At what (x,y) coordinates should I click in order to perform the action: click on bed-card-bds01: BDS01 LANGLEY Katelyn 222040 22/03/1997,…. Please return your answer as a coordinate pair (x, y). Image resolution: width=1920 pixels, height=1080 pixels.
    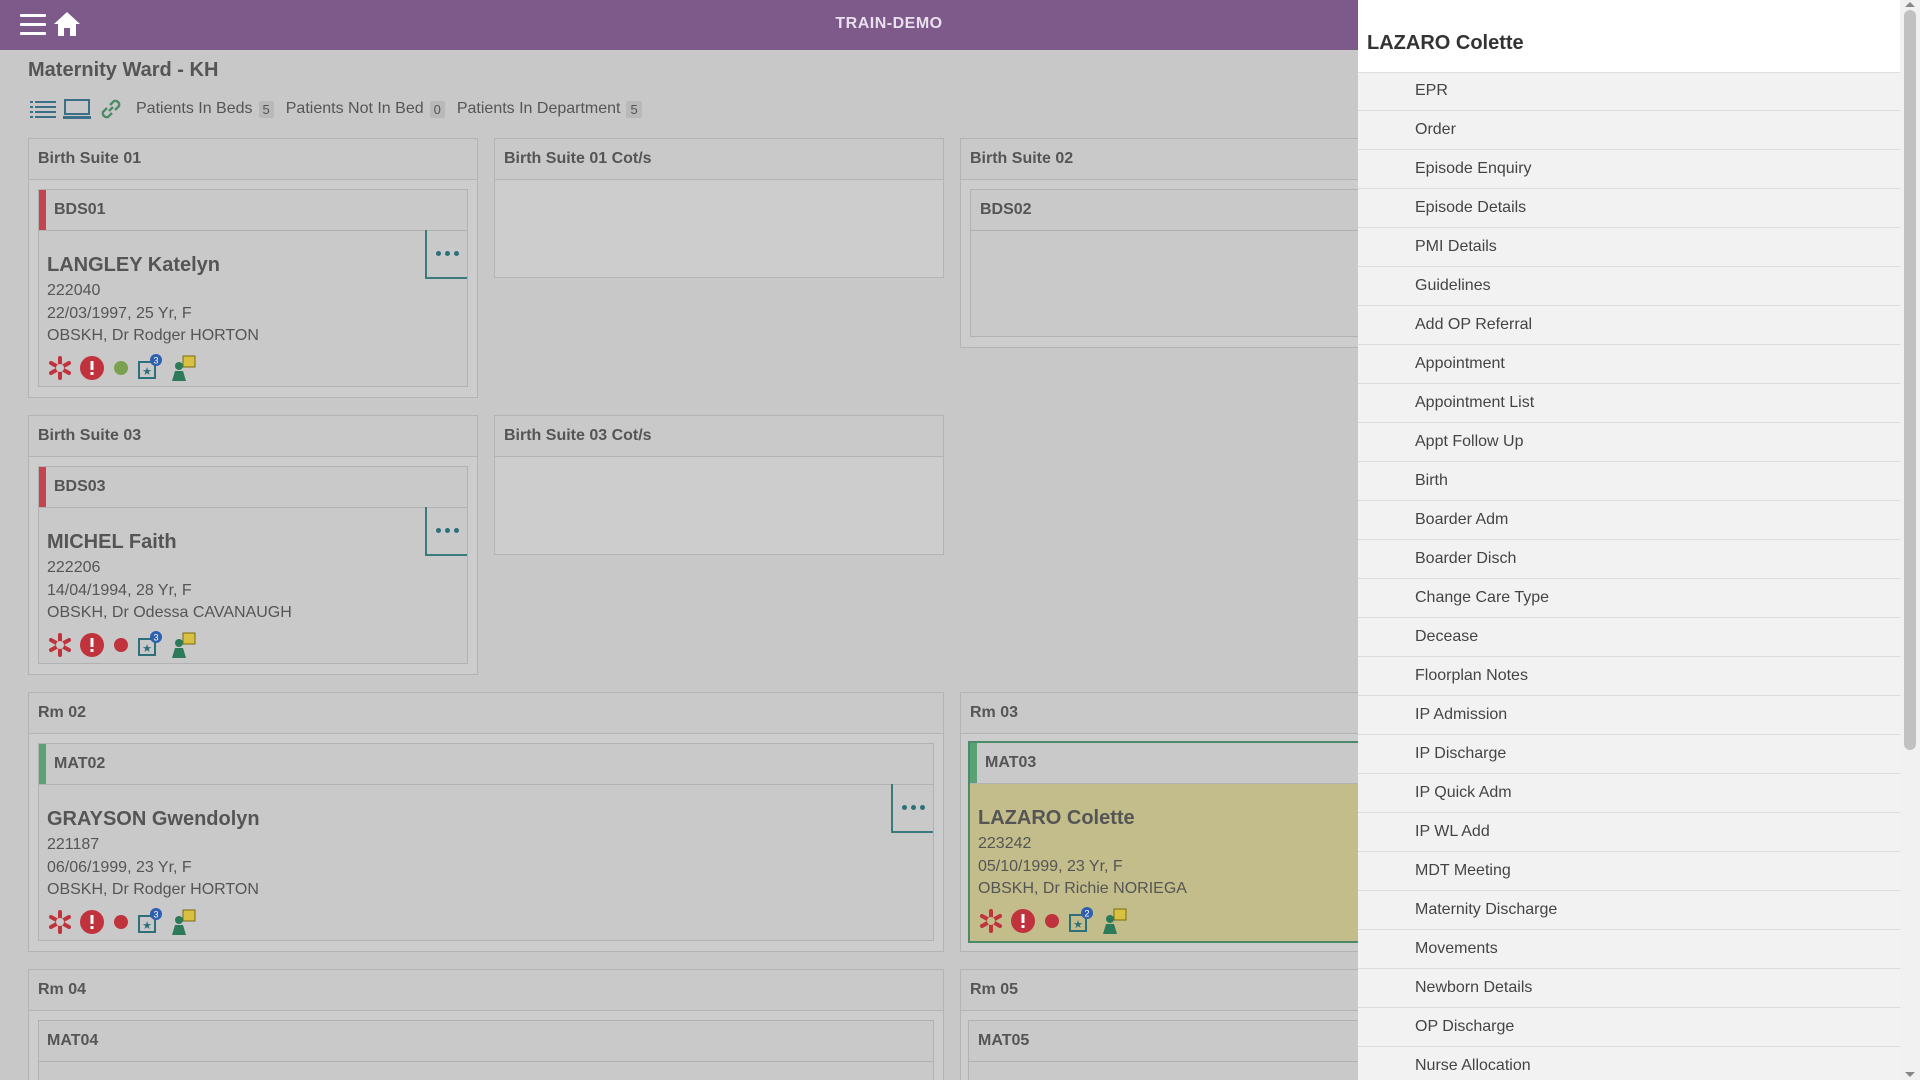
    Looking at the image, I should click on (253, 288).